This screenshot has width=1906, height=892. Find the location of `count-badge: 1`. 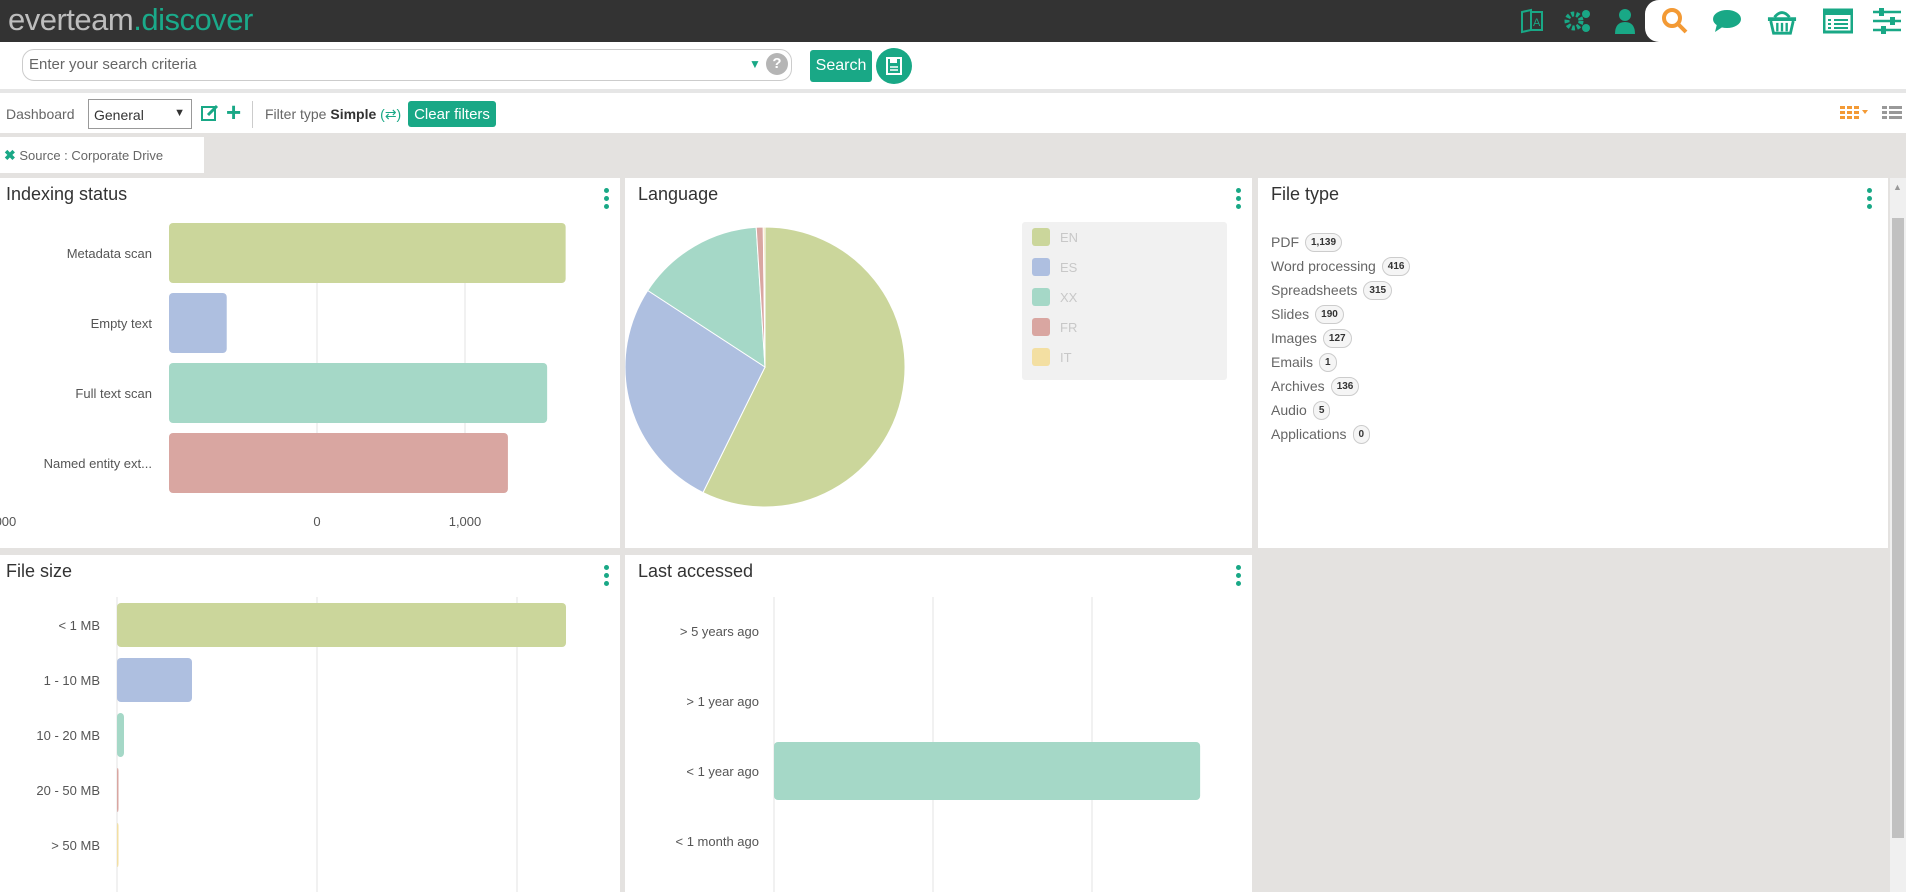

count-badge: 1 is located at coordinates (1328, 362).